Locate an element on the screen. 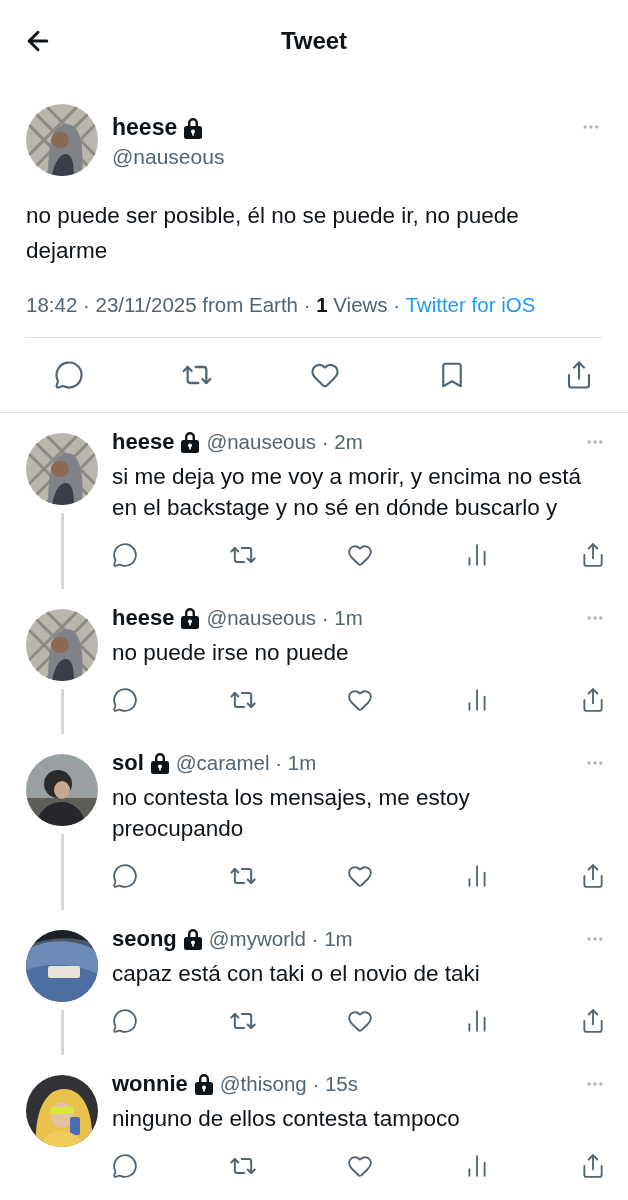 The width and height of the screenshot is (628, 1200). author-handle: @caramel · 1m is located at coordinates (246, 763).